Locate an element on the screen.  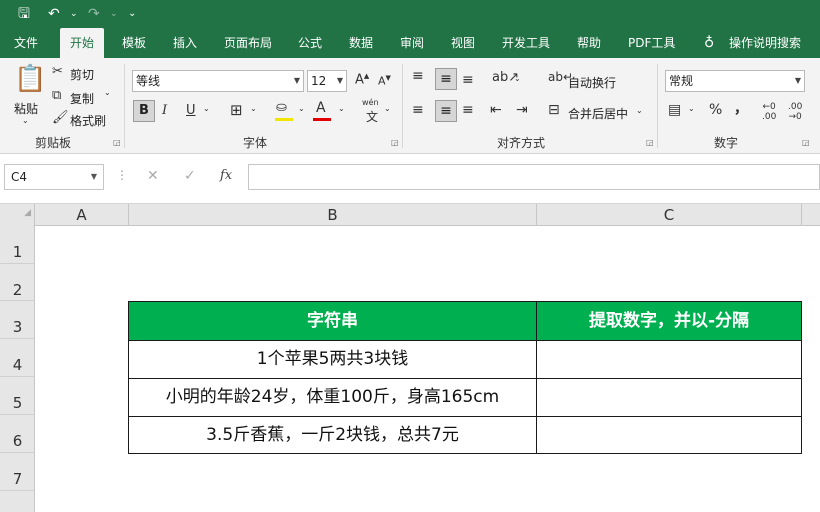
merge-center-icon: ⊟ is located at coordinates (554, 110).